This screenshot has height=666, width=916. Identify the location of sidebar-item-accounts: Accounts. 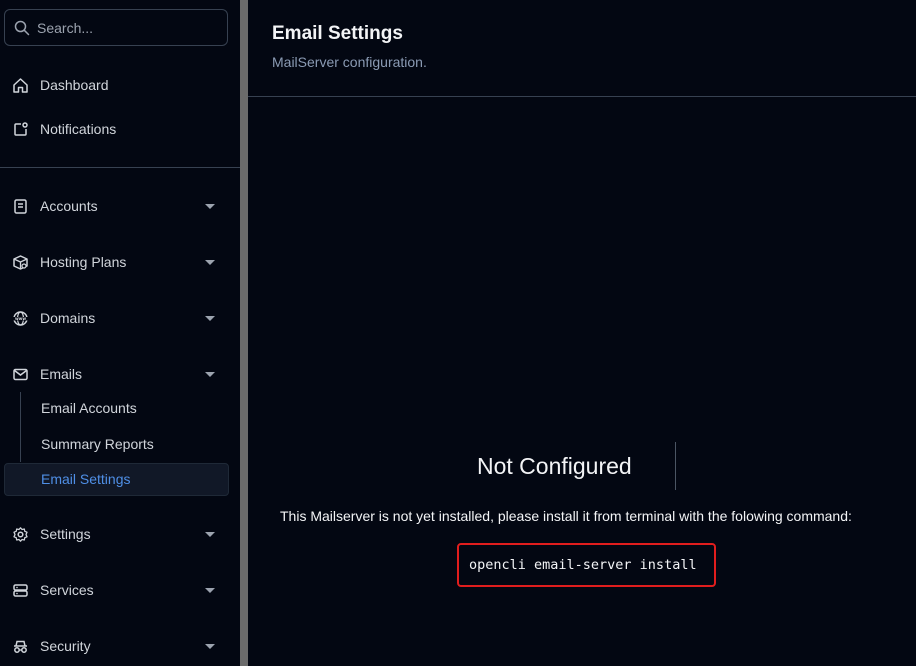
(116, 206).